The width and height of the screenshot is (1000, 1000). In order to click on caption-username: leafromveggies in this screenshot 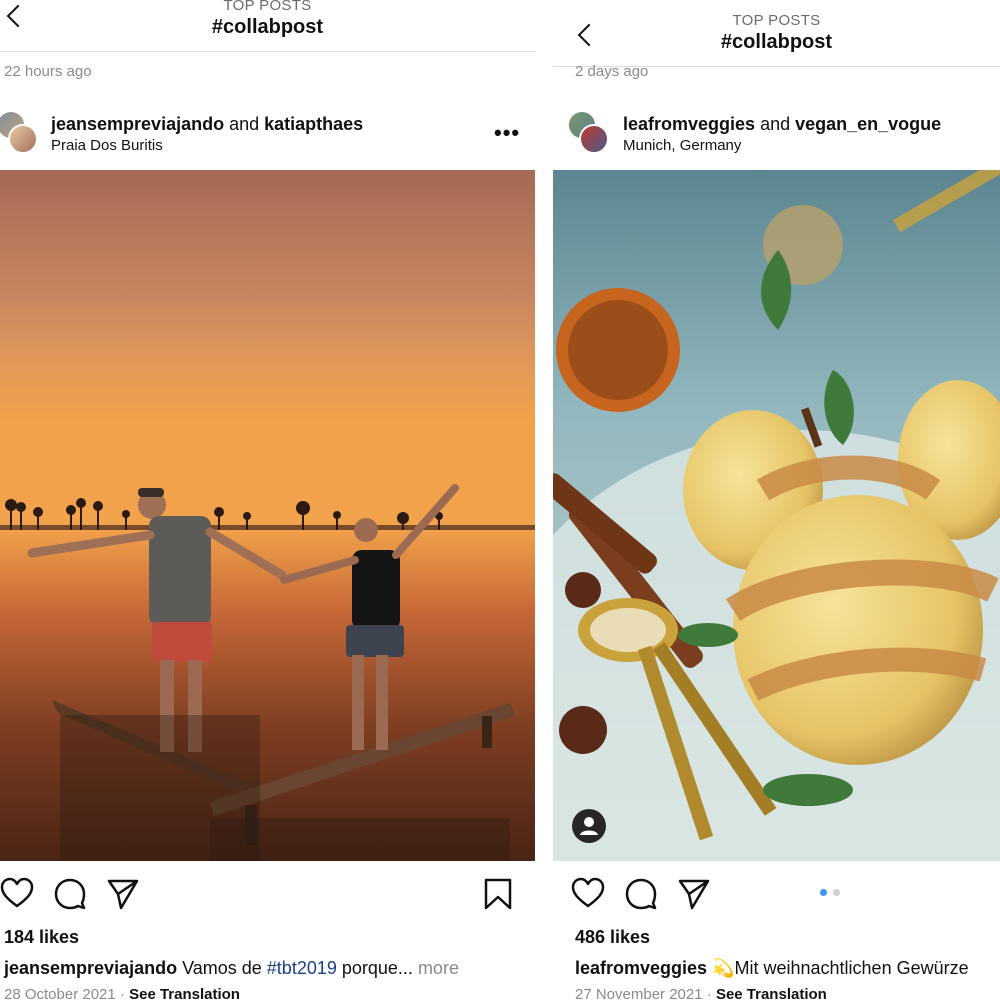, I will do `click(641, 968)`.